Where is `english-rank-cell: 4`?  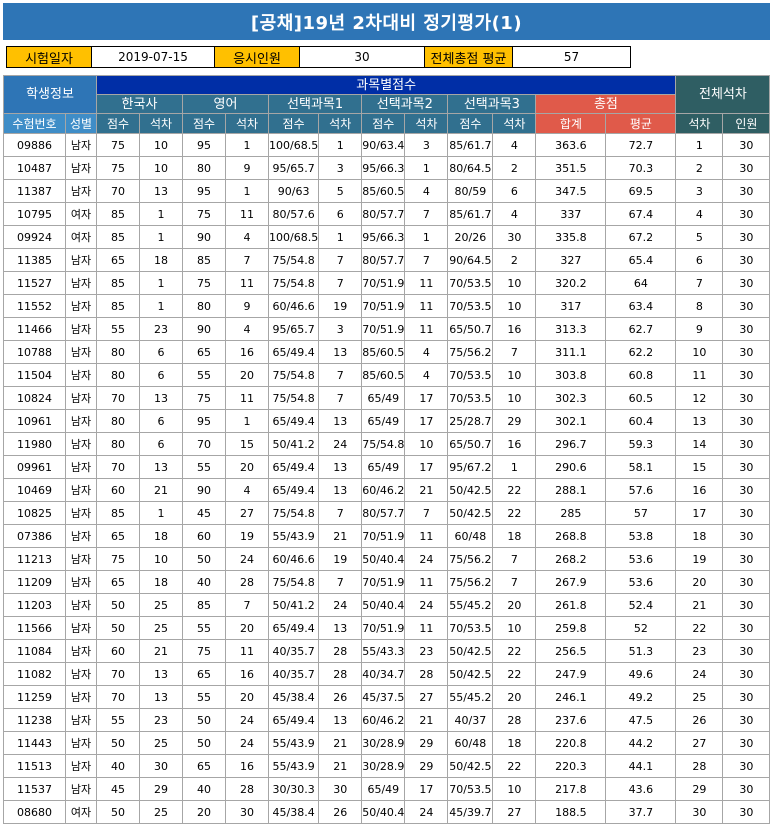
english-rank-cell: 4 is located at coordinates (247, 237).